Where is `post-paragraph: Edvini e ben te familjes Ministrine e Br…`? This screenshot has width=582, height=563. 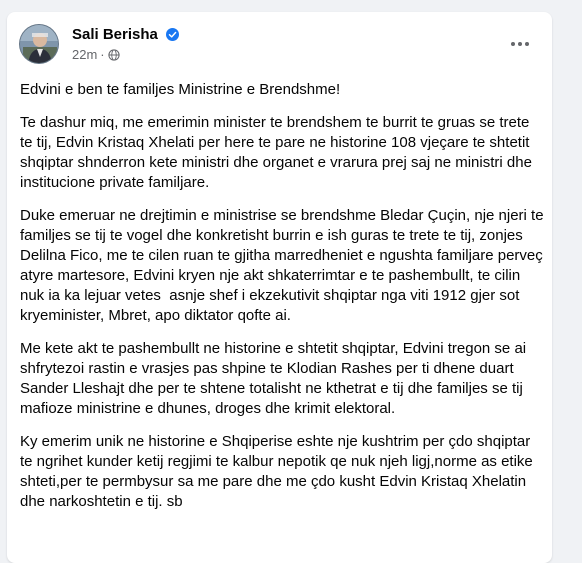 post-paragraph: Edvini e ben te familjes Ministrine e Br… is located at coordinates (180, 89).